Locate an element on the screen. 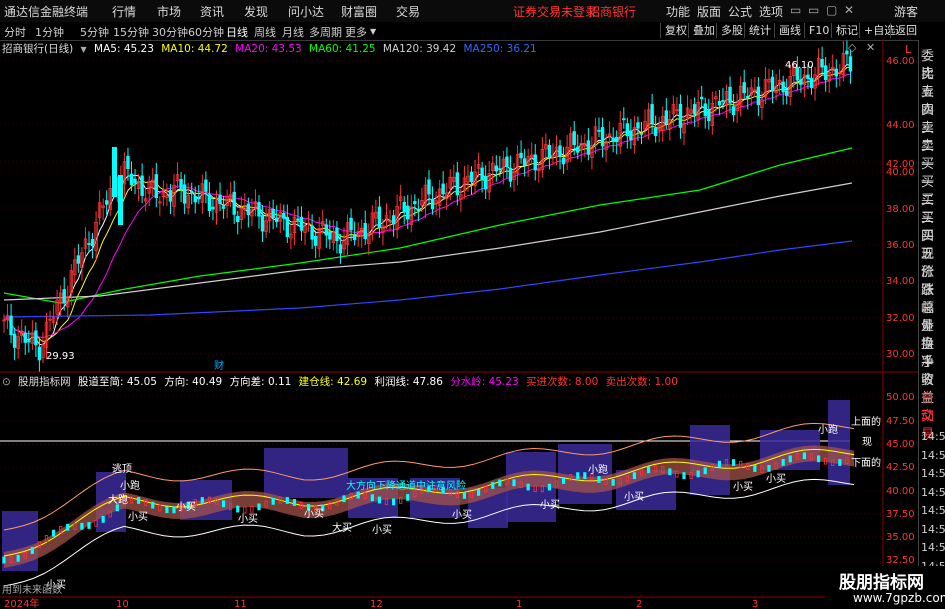  mark-button: 标记 is located at coordinates (846, 30).